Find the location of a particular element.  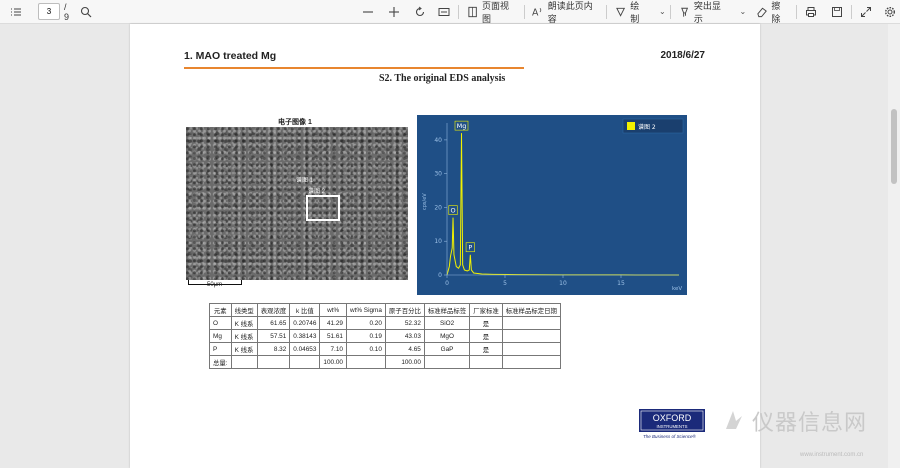

spectrum-2-label: 谱图 2 is located at coordinates (317, 192).